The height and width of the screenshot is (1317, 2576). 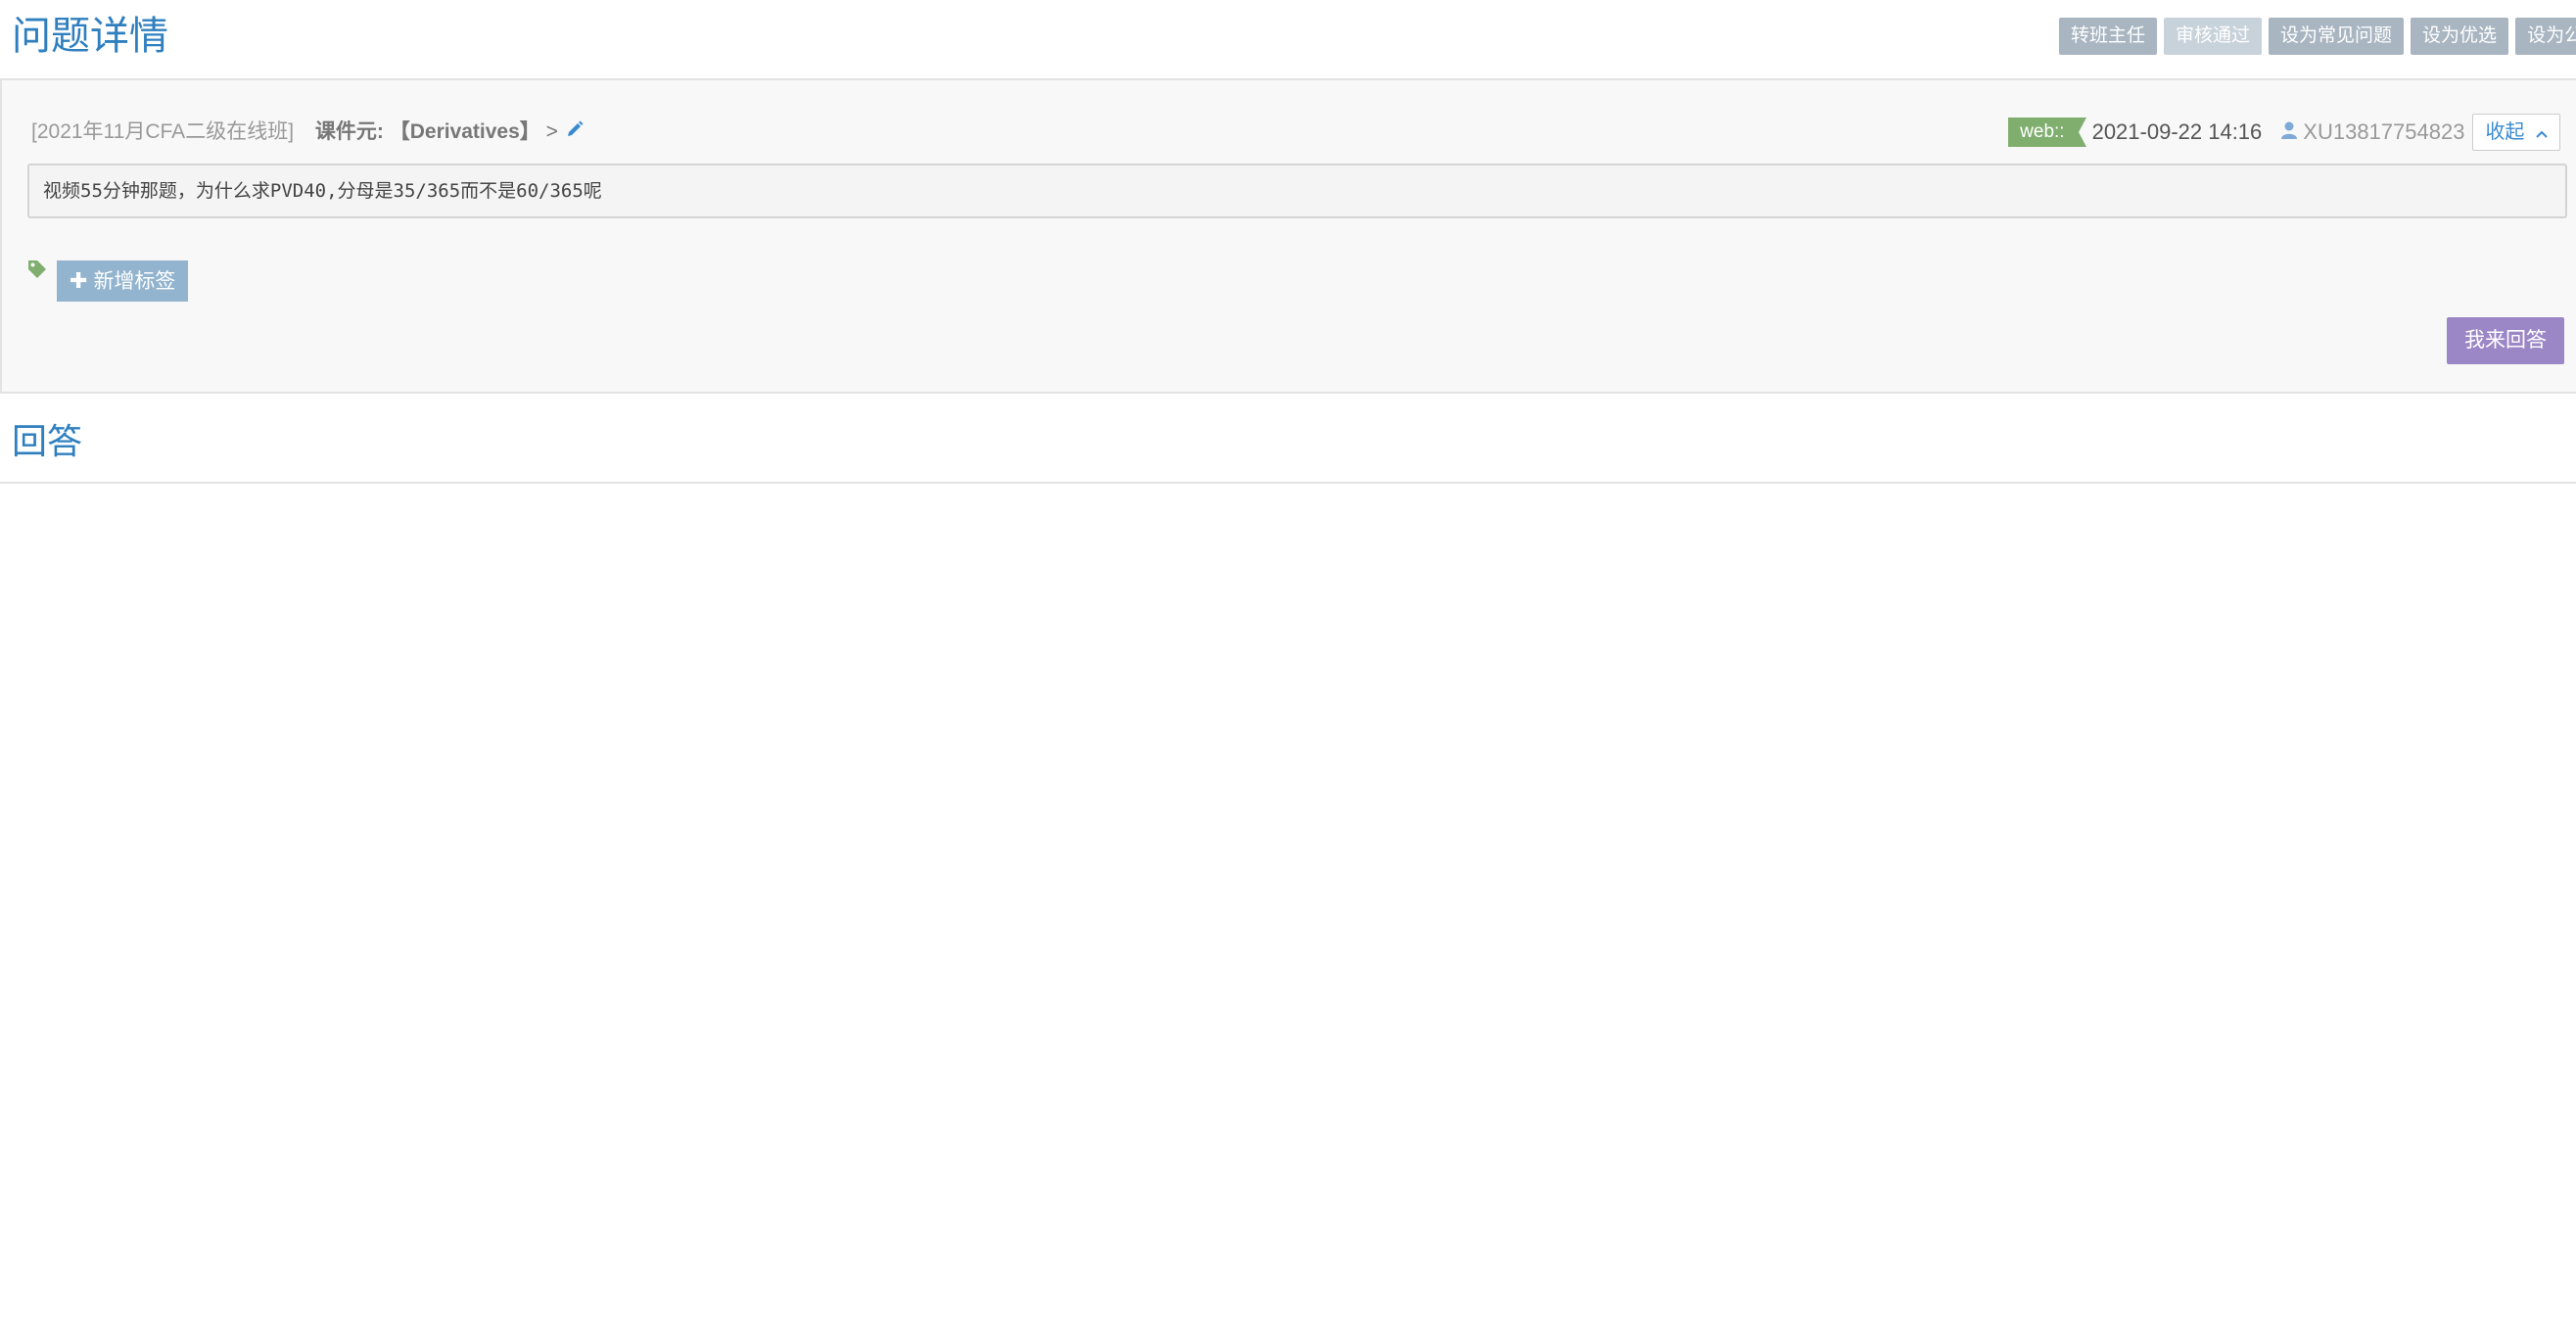 I want to click on user-icon, so click(x=2289, y=132).